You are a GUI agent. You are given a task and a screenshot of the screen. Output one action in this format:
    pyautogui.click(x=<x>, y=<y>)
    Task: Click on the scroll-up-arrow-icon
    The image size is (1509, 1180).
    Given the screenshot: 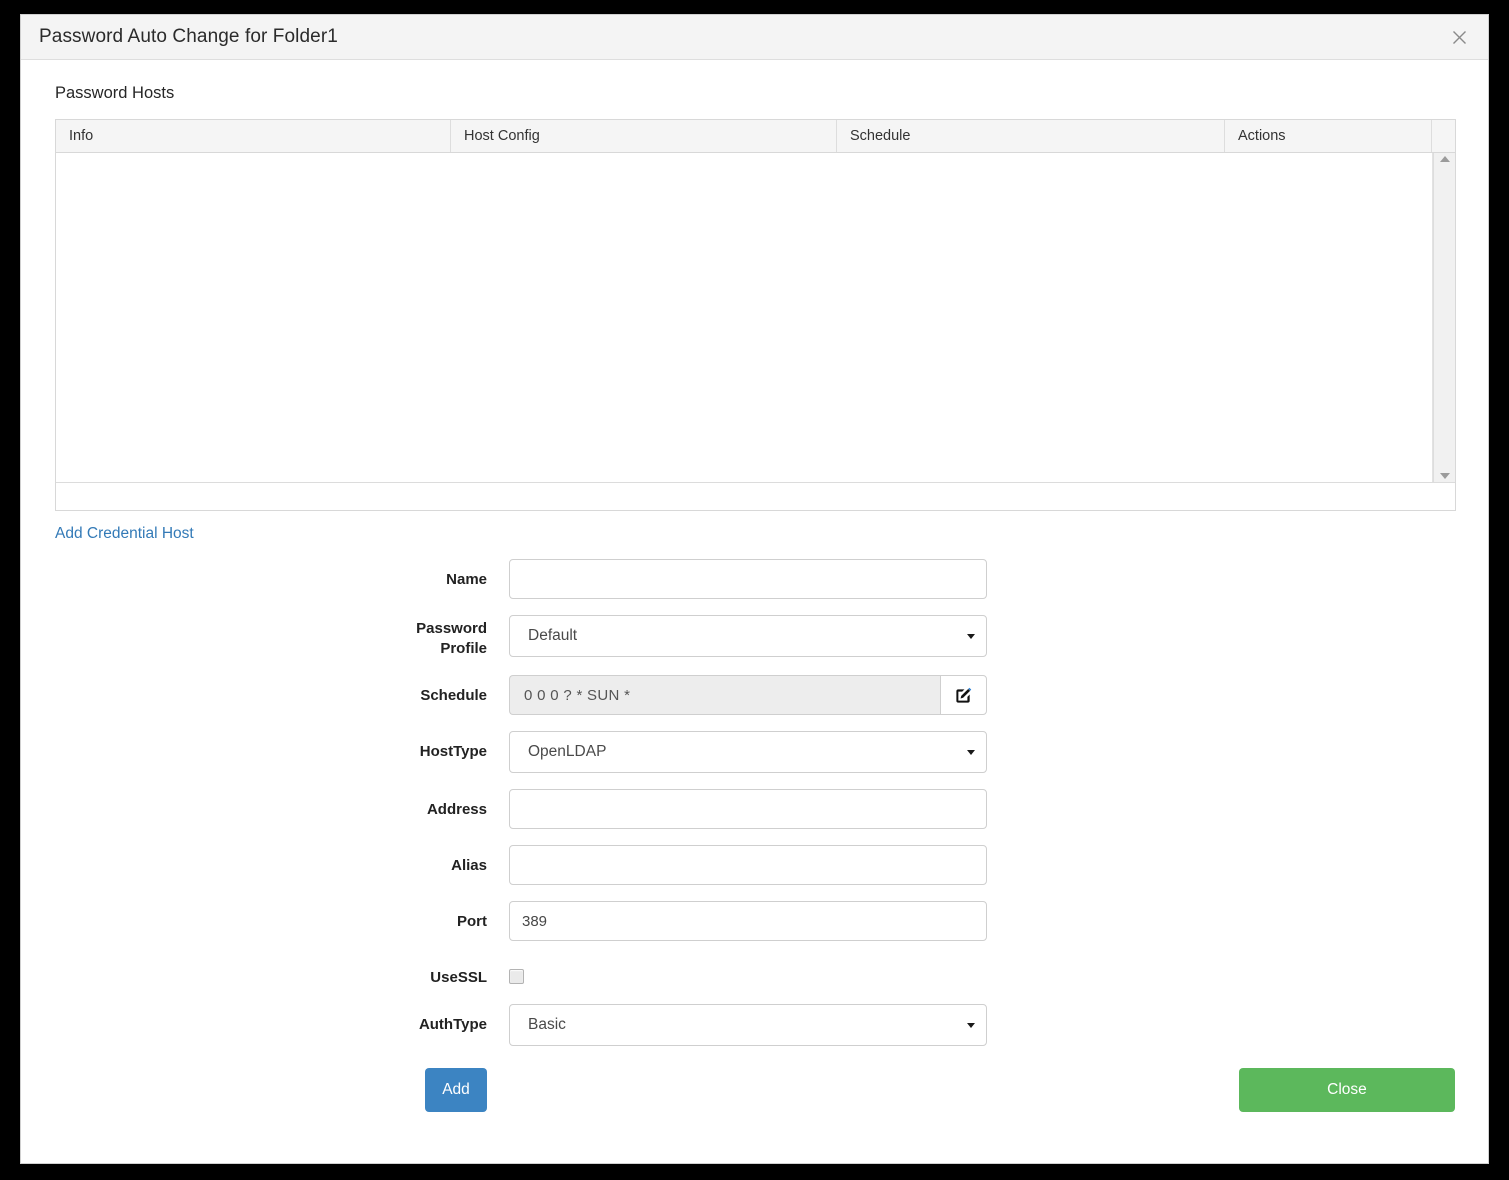 What is the action you would take?
    pyautogui.click(x=1444, y=159)
    